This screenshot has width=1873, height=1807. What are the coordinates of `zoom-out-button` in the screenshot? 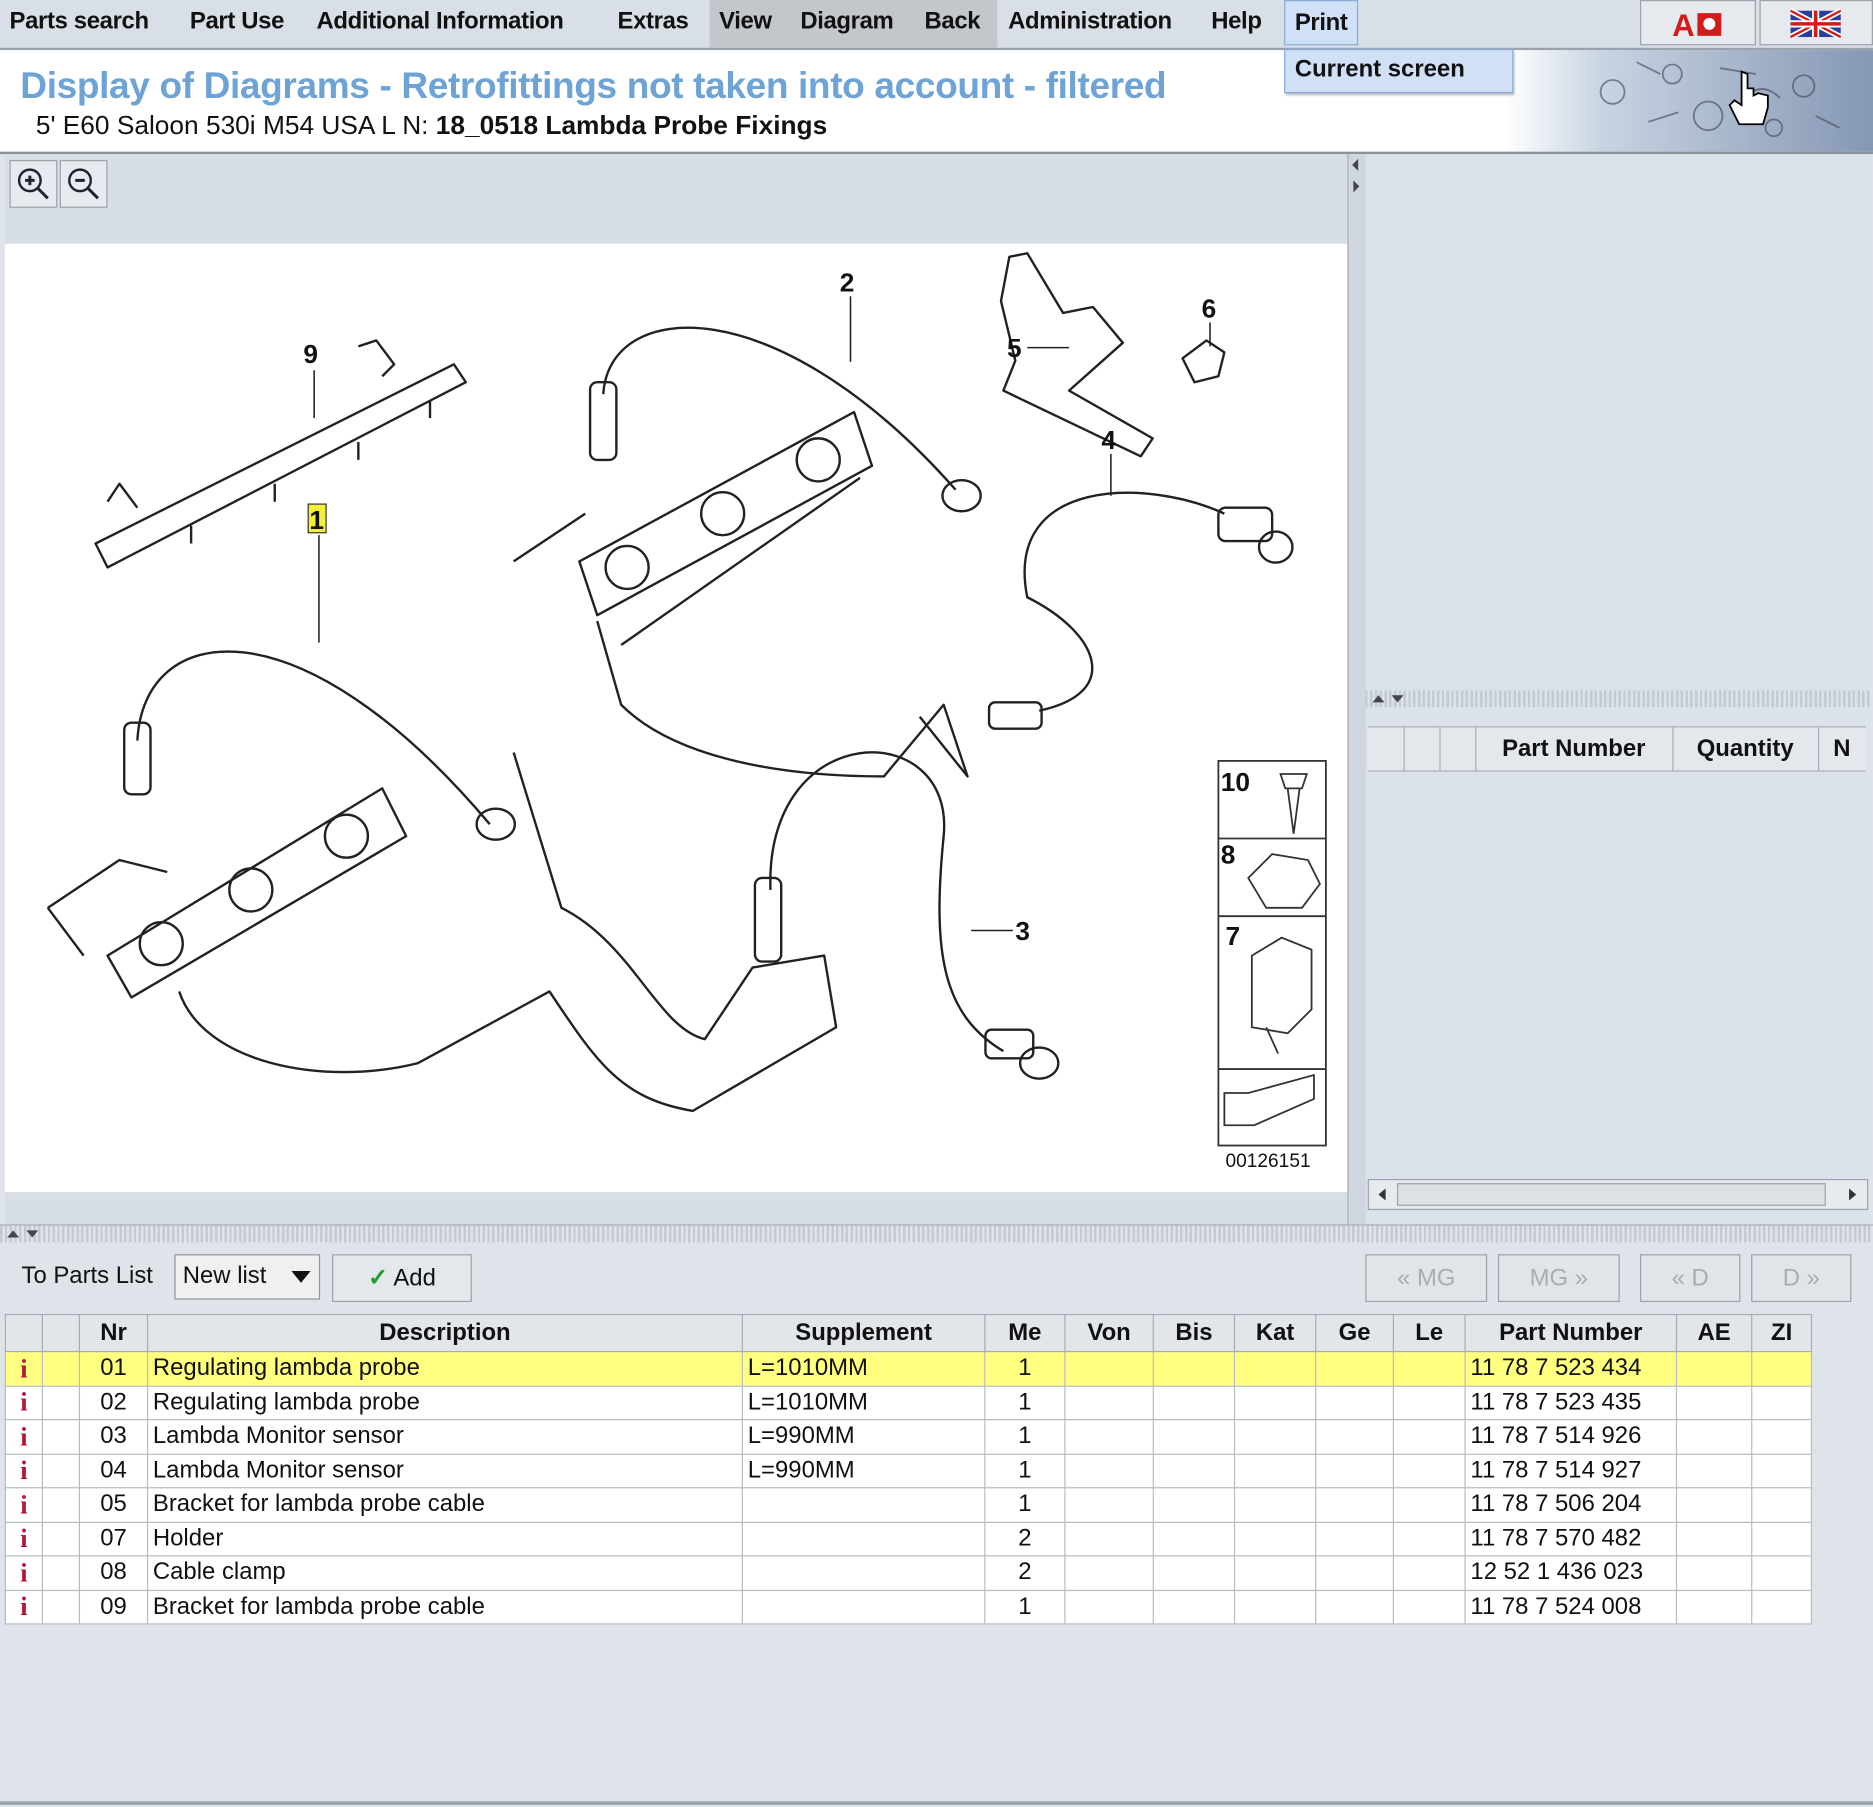 It's located at (83, 184).